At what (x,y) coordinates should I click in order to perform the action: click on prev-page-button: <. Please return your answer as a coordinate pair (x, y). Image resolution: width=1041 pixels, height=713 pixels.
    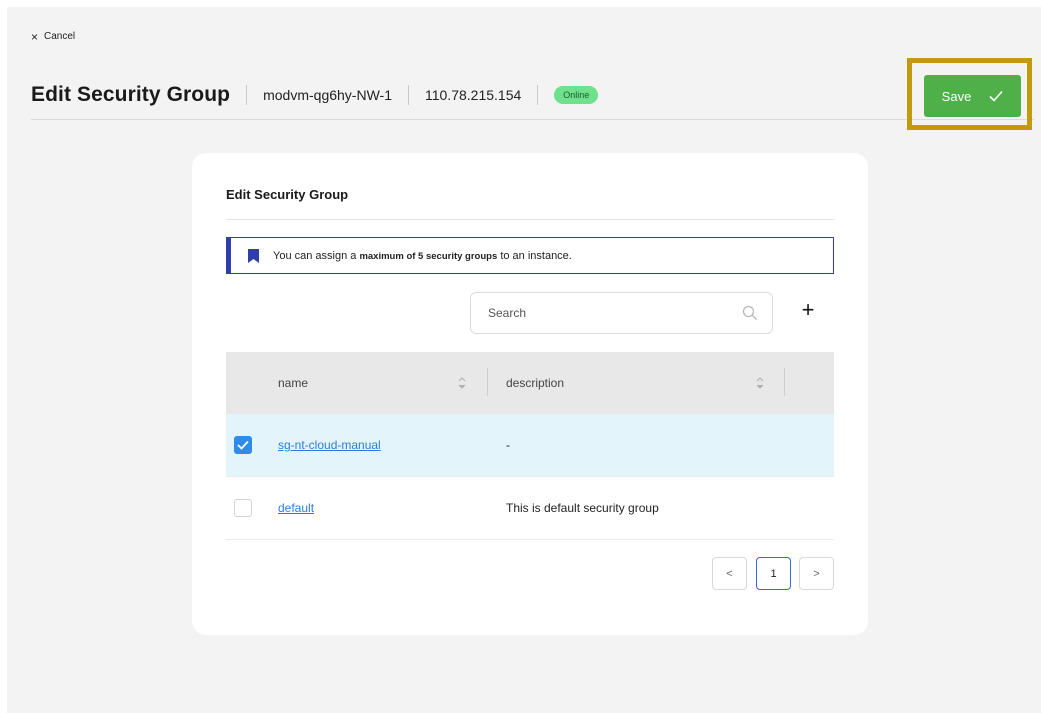
    Looking at the image, I should click on (729, 573).